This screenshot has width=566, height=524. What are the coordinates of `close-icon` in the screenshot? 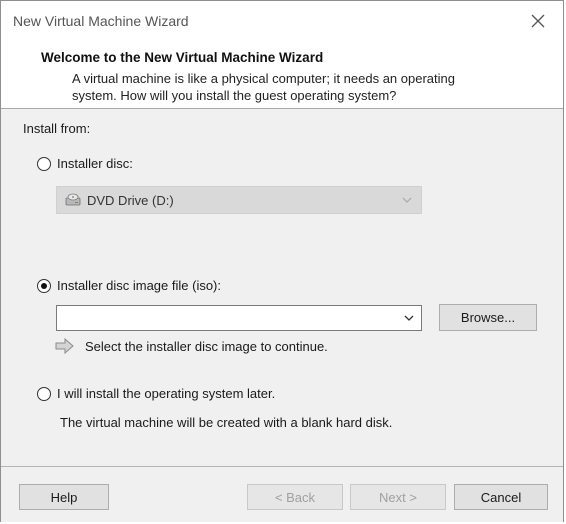 It's located at (538, 21).